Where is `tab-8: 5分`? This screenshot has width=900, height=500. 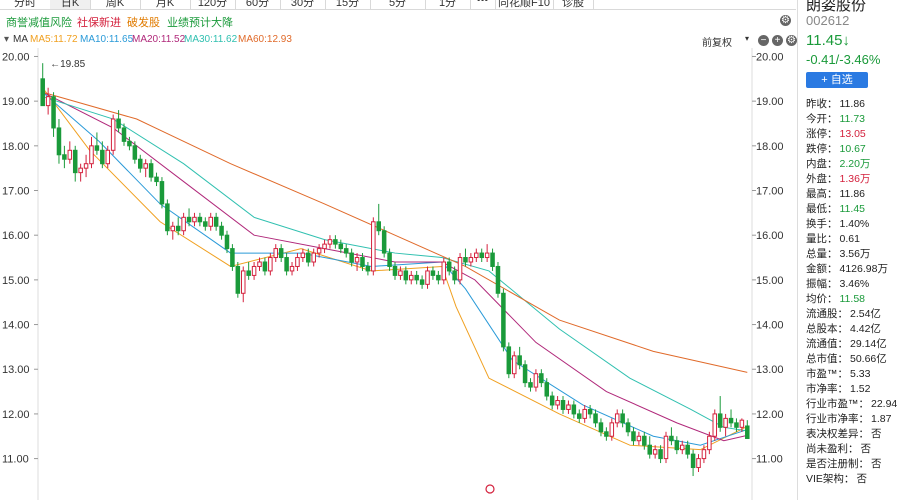 tab-8: 5分 is located at coordinates (398, 4).